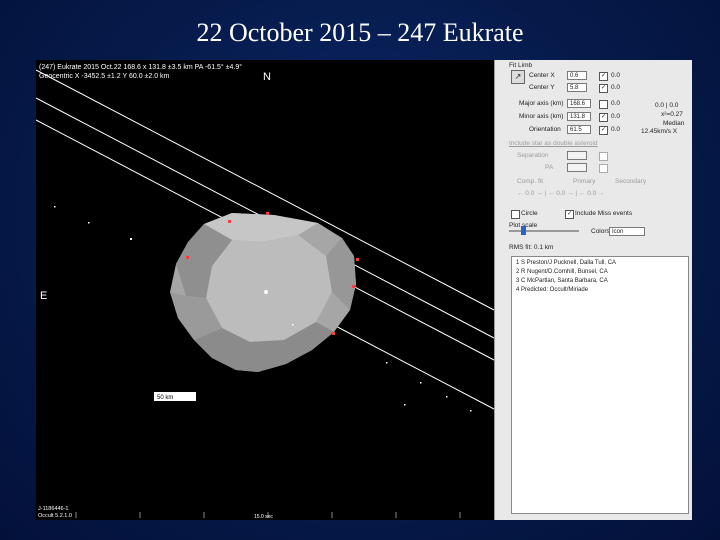 Image resolution: width=720 pixels, height=540 pixels. Describe the element at coordinates (577, 167) in the screenshot. I see `pa-input` at that location.